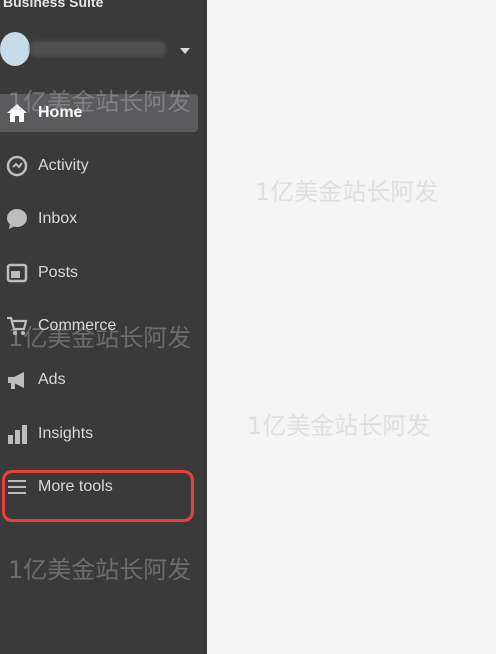  I want to click on sidebar-item-label: More tools, so click(75, 486).